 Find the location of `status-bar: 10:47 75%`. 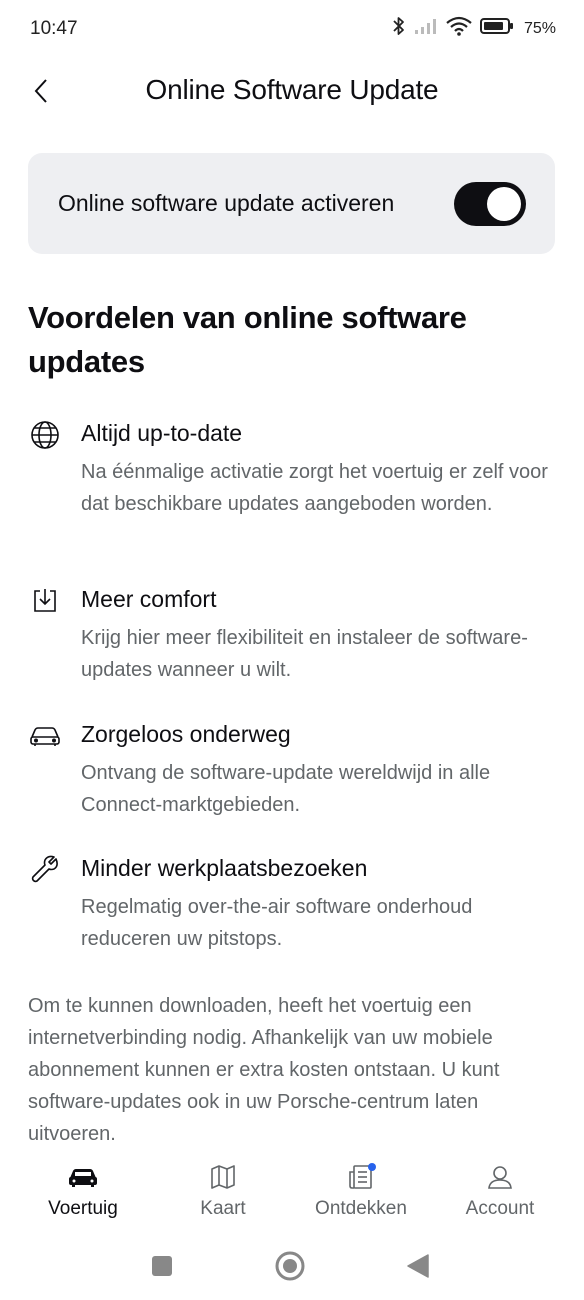

status-bar: 10:47 75% is located at coordinates (292, 29).